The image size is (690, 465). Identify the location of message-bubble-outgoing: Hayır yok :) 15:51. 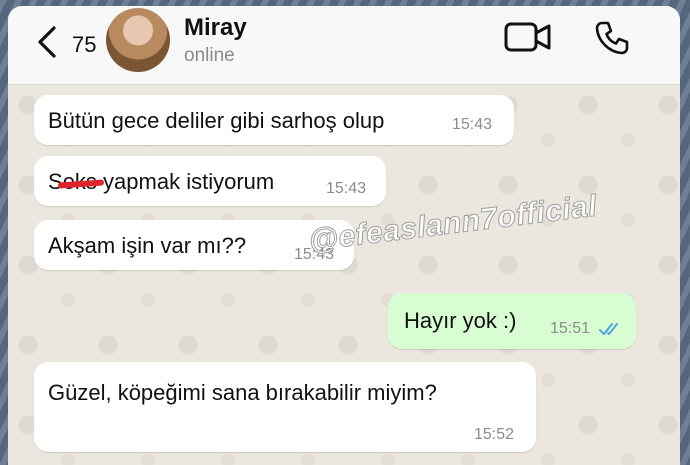
(512, 321).